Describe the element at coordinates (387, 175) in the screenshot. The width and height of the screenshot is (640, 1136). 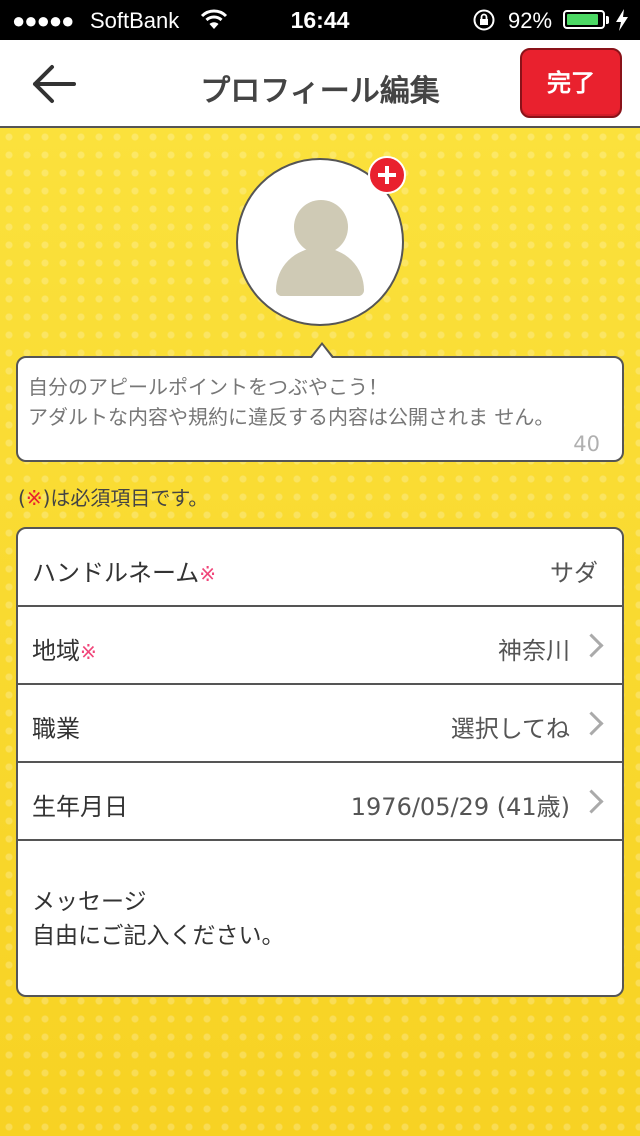
I see `add-photo-button` at that location.